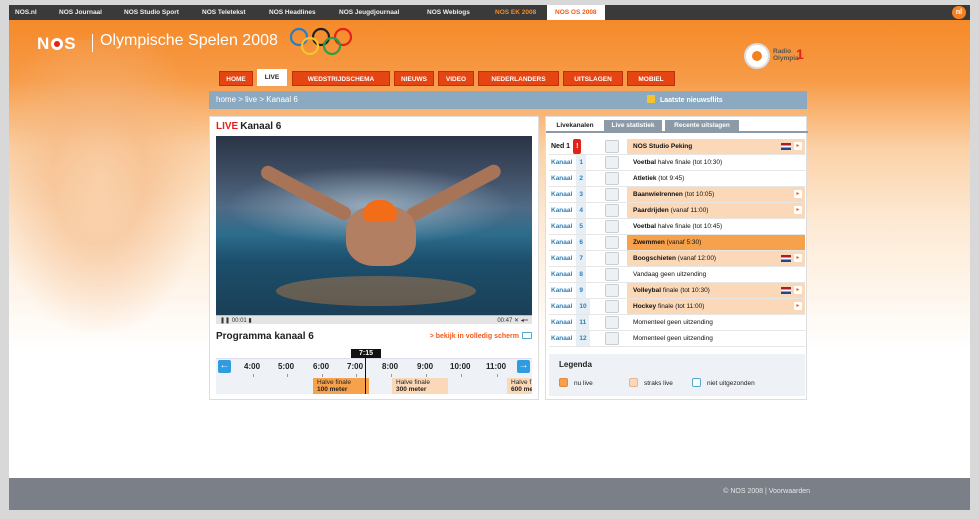 Image resolution: width=979 pixels, height=519 pixels. Describe the element at coordinates (519, 386) in the screenshot. I see `timeline-program: Halve f 600 me` at that location.